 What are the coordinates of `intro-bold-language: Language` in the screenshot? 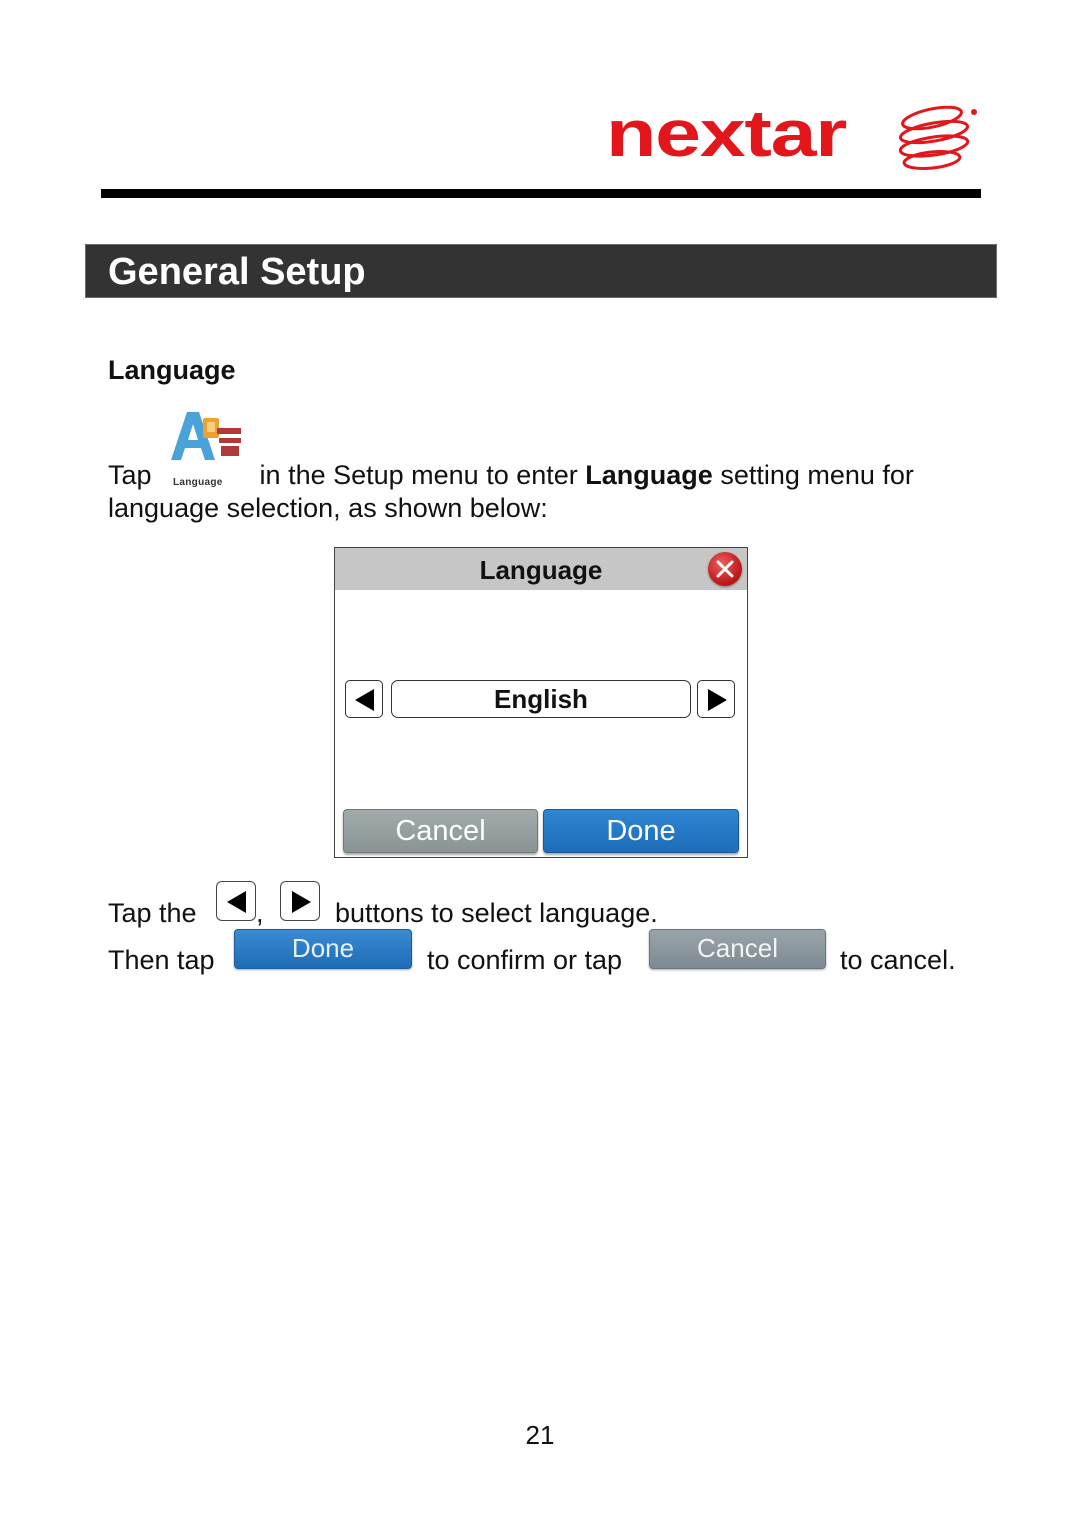 It's located at (649, 475).